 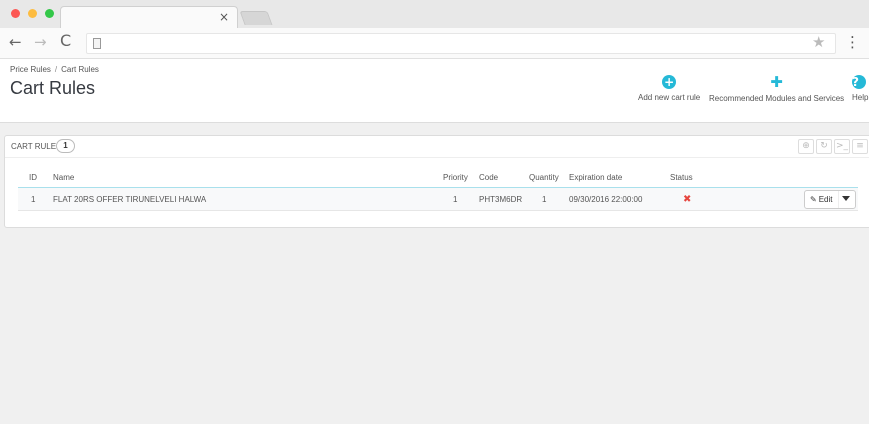 I want to click on sql-query-icon: >_, so click(x=842, y=146).